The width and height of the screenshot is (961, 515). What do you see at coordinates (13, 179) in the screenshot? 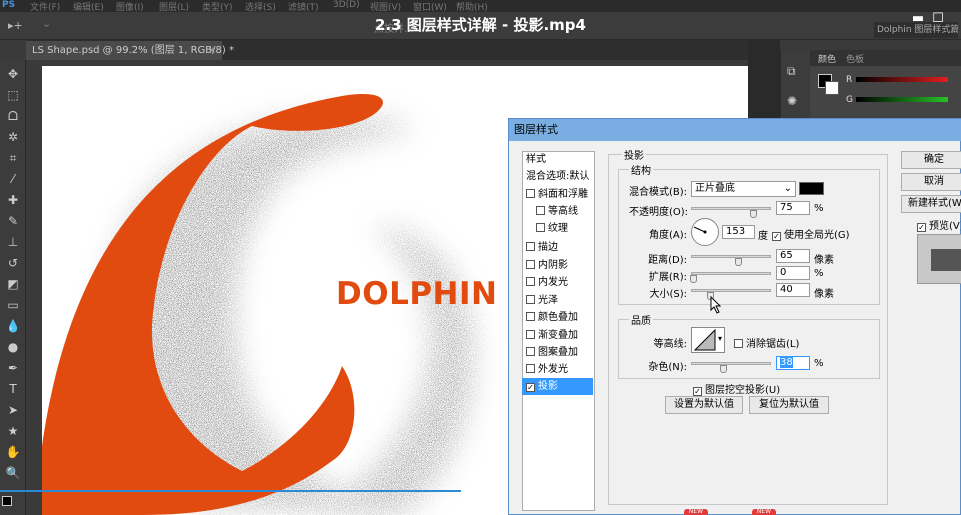
I see `eyedropper-tool-icon: ⁄` at bounding box center [13, 179].